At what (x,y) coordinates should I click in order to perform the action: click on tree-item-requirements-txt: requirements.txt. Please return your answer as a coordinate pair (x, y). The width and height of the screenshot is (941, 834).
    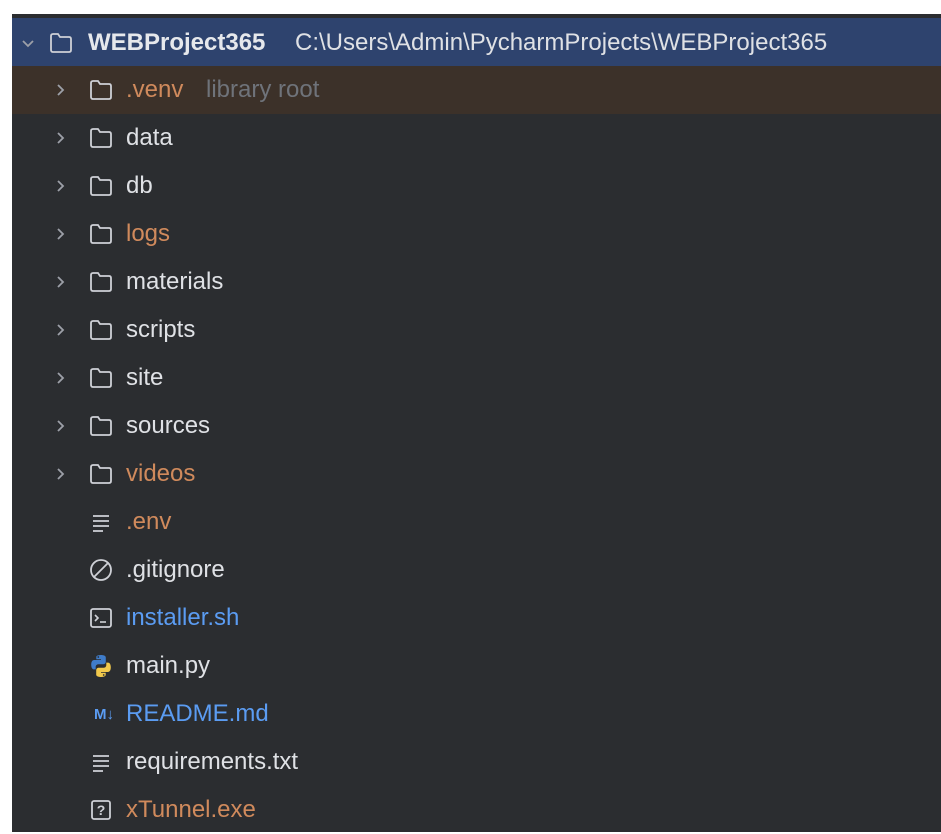
    Looking at the image, I should click on (476, 762).